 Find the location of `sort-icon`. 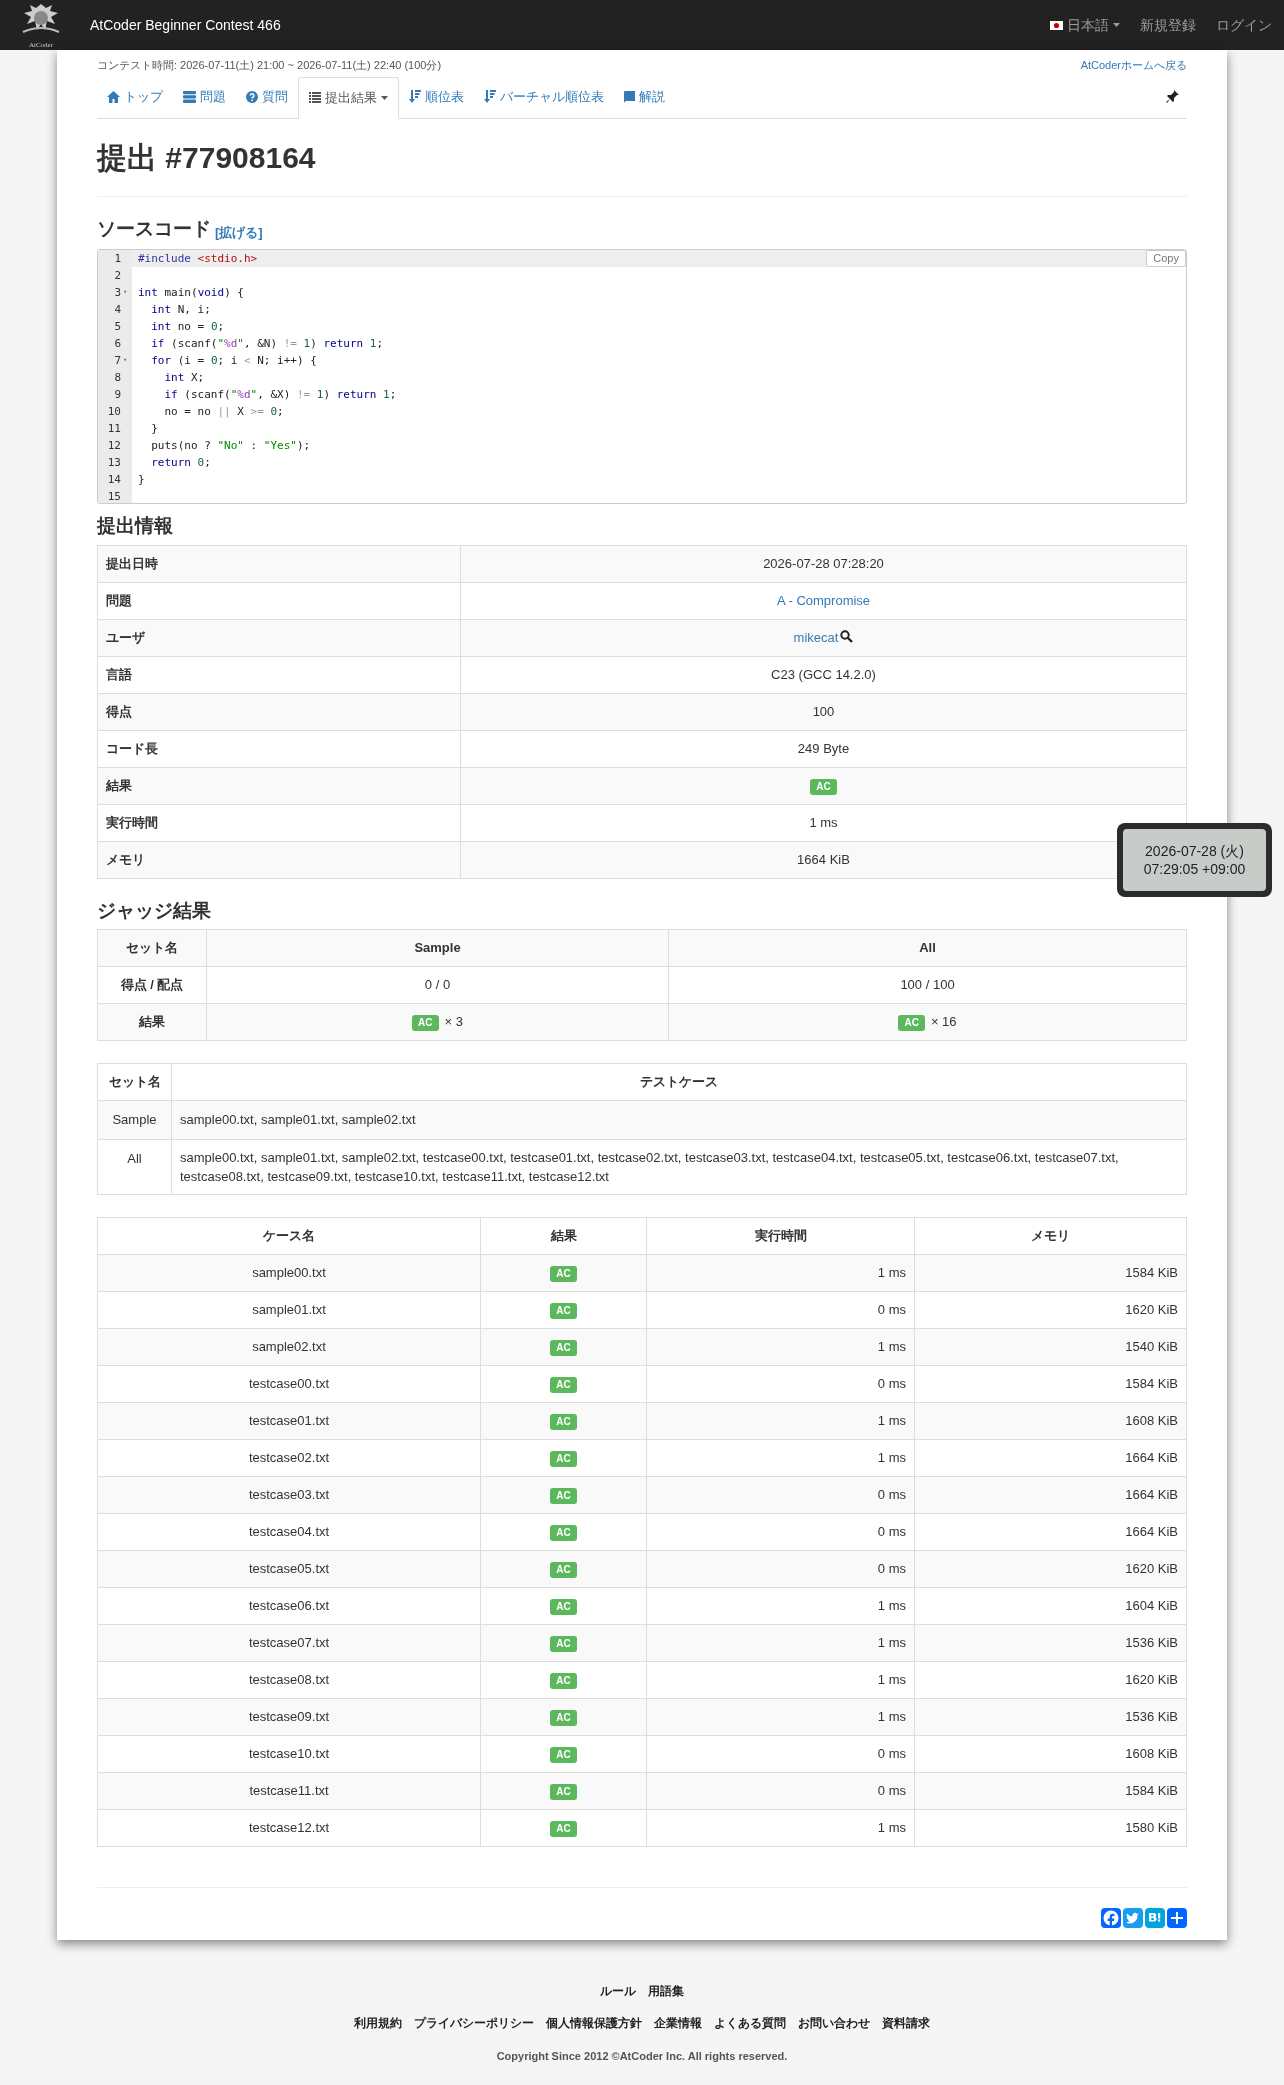

sort-icon is located at coordinates (415, 96).